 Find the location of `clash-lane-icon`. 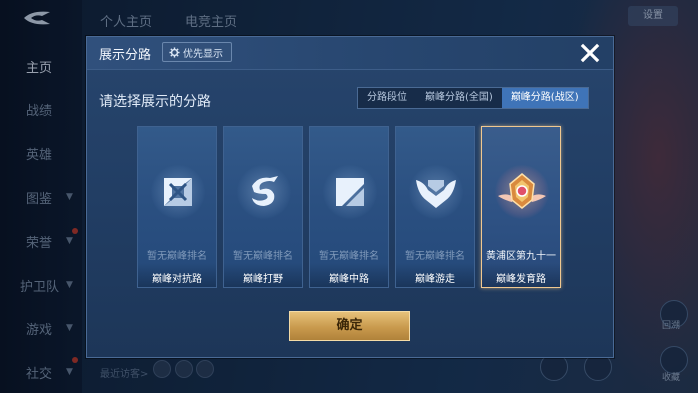

clash-lane-icon is located at coordinates (178, 192).